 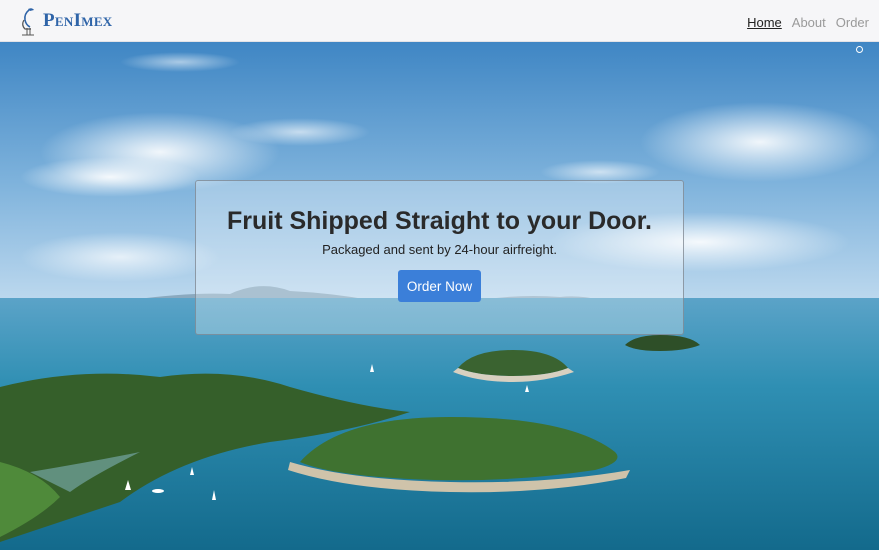 What do you see at coordinates (859, 49) in the screenshot?
I see `nav-indicator-dot` at bounding box center [859, 49].